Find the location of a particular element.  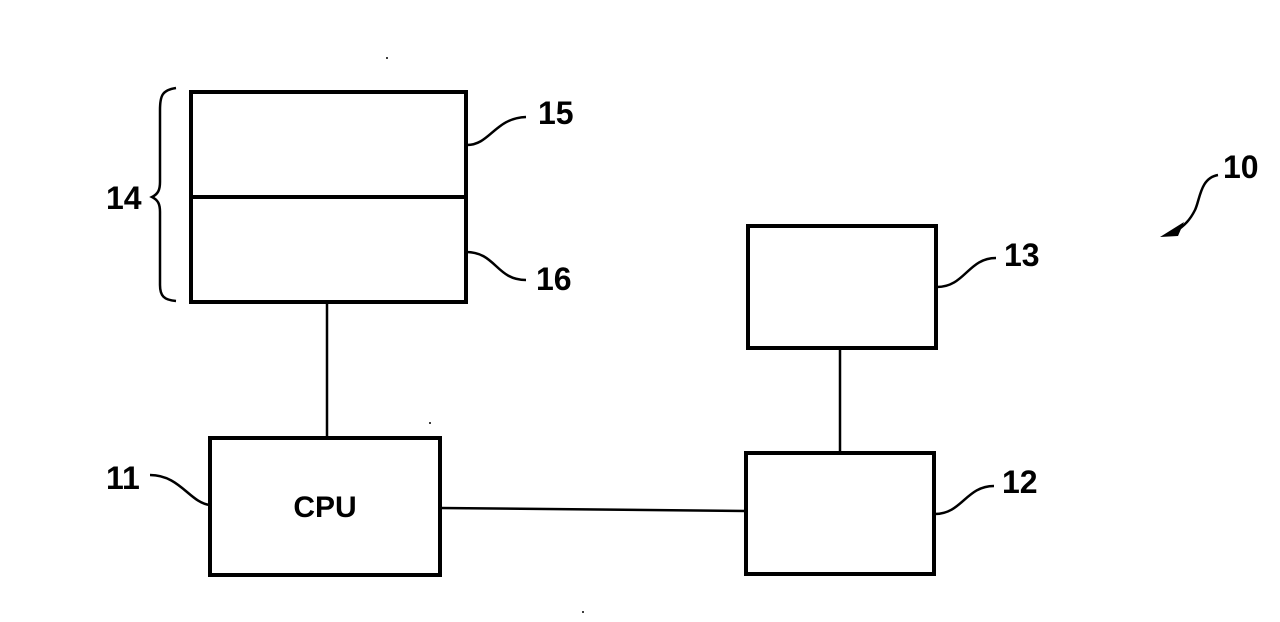

ref-label-12: 12 is located at coordinates (1020, 482).